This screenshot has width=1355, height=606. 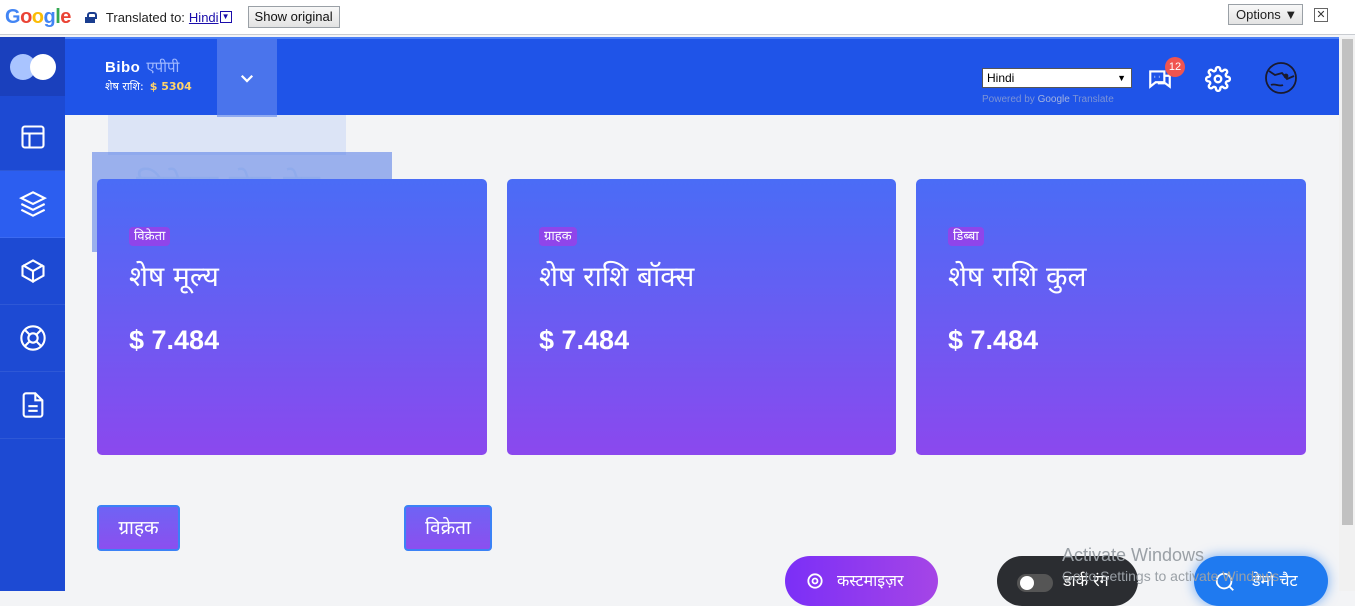 What do you see at coordinates (870, 580) in the screenshot?
I see `customizer-label: कस्टमाइज़र` at bounding box center [870, 580].